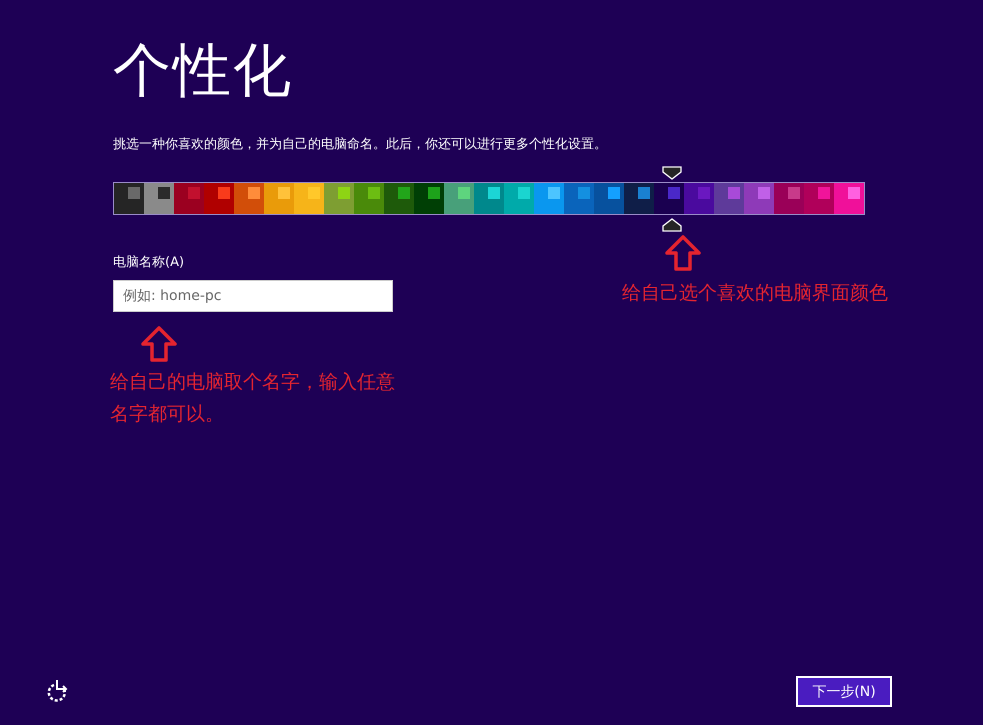 The image size is (983, 725). I want to click on annotation-text: 给自己的电脑取个名字，输入任意名字都可以。, so click(253, 398).